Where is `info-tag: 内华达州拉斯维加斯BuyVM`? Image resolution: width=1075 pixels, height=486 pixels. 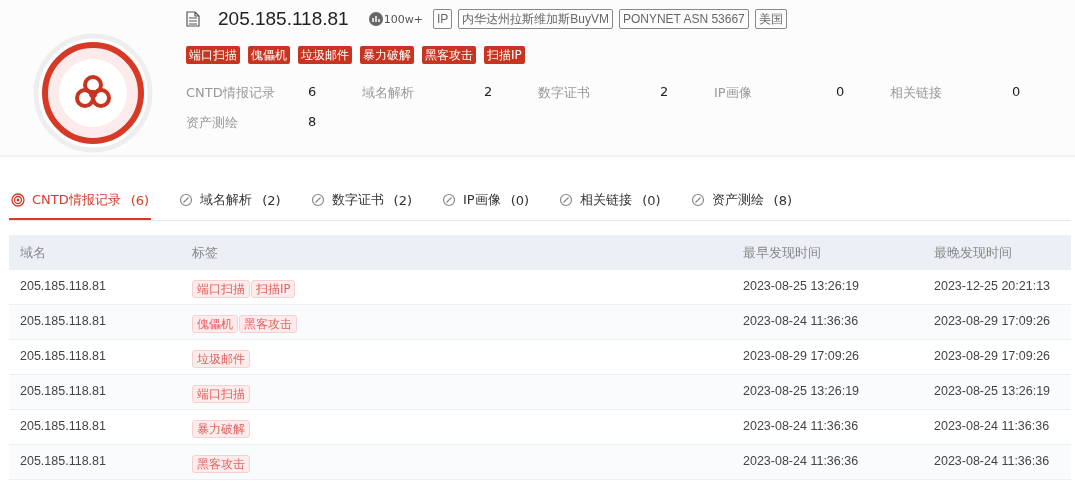 info-tag: 内华达州拉斯维加斯BuyVM is located at coordinates (535, 19).